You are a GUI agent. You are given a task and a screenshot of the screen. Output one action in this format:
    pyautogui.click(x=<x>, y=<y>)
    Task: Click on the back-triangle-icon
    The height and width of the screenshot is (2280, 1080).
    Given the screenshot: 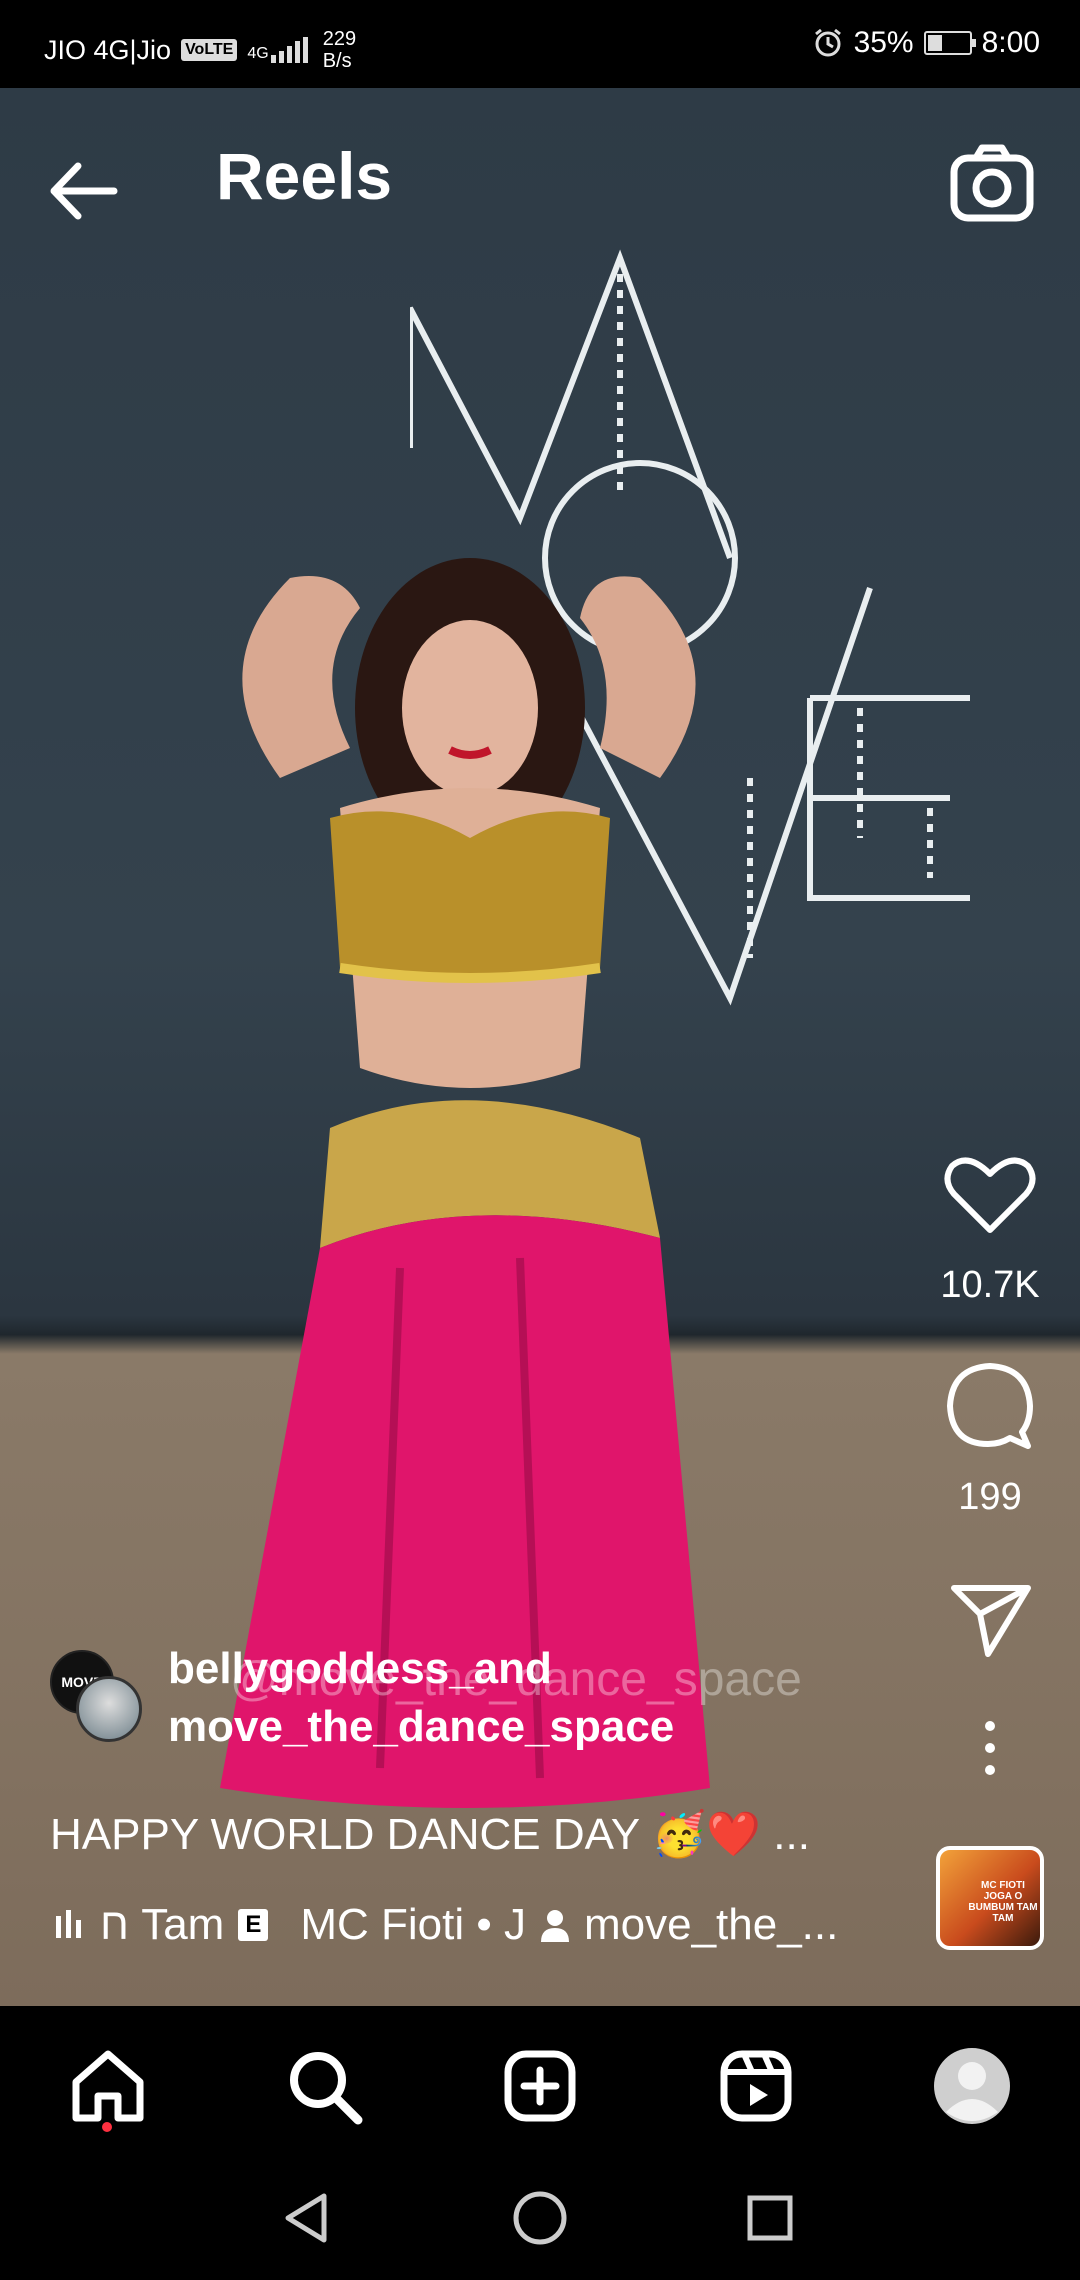 What is the action you would take?
    pyautogui.click(x=308, y=2218)
    